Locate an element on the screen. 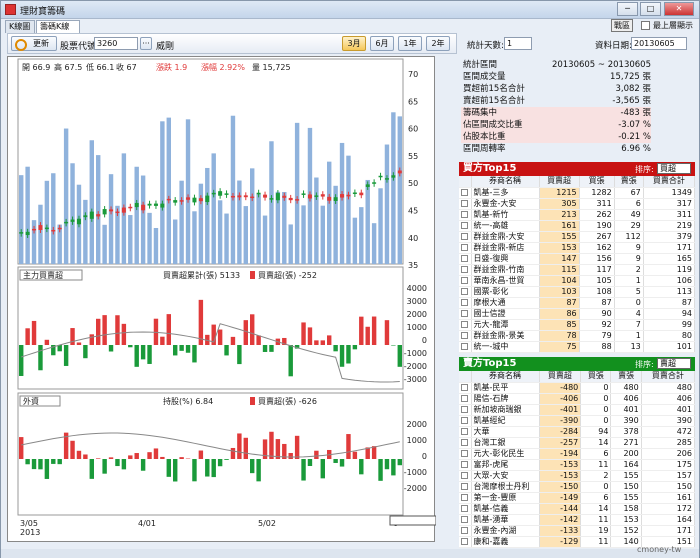 This screenshot has width=700, height=558. always-on-top-checkbox is located at coordinates (645, 25).